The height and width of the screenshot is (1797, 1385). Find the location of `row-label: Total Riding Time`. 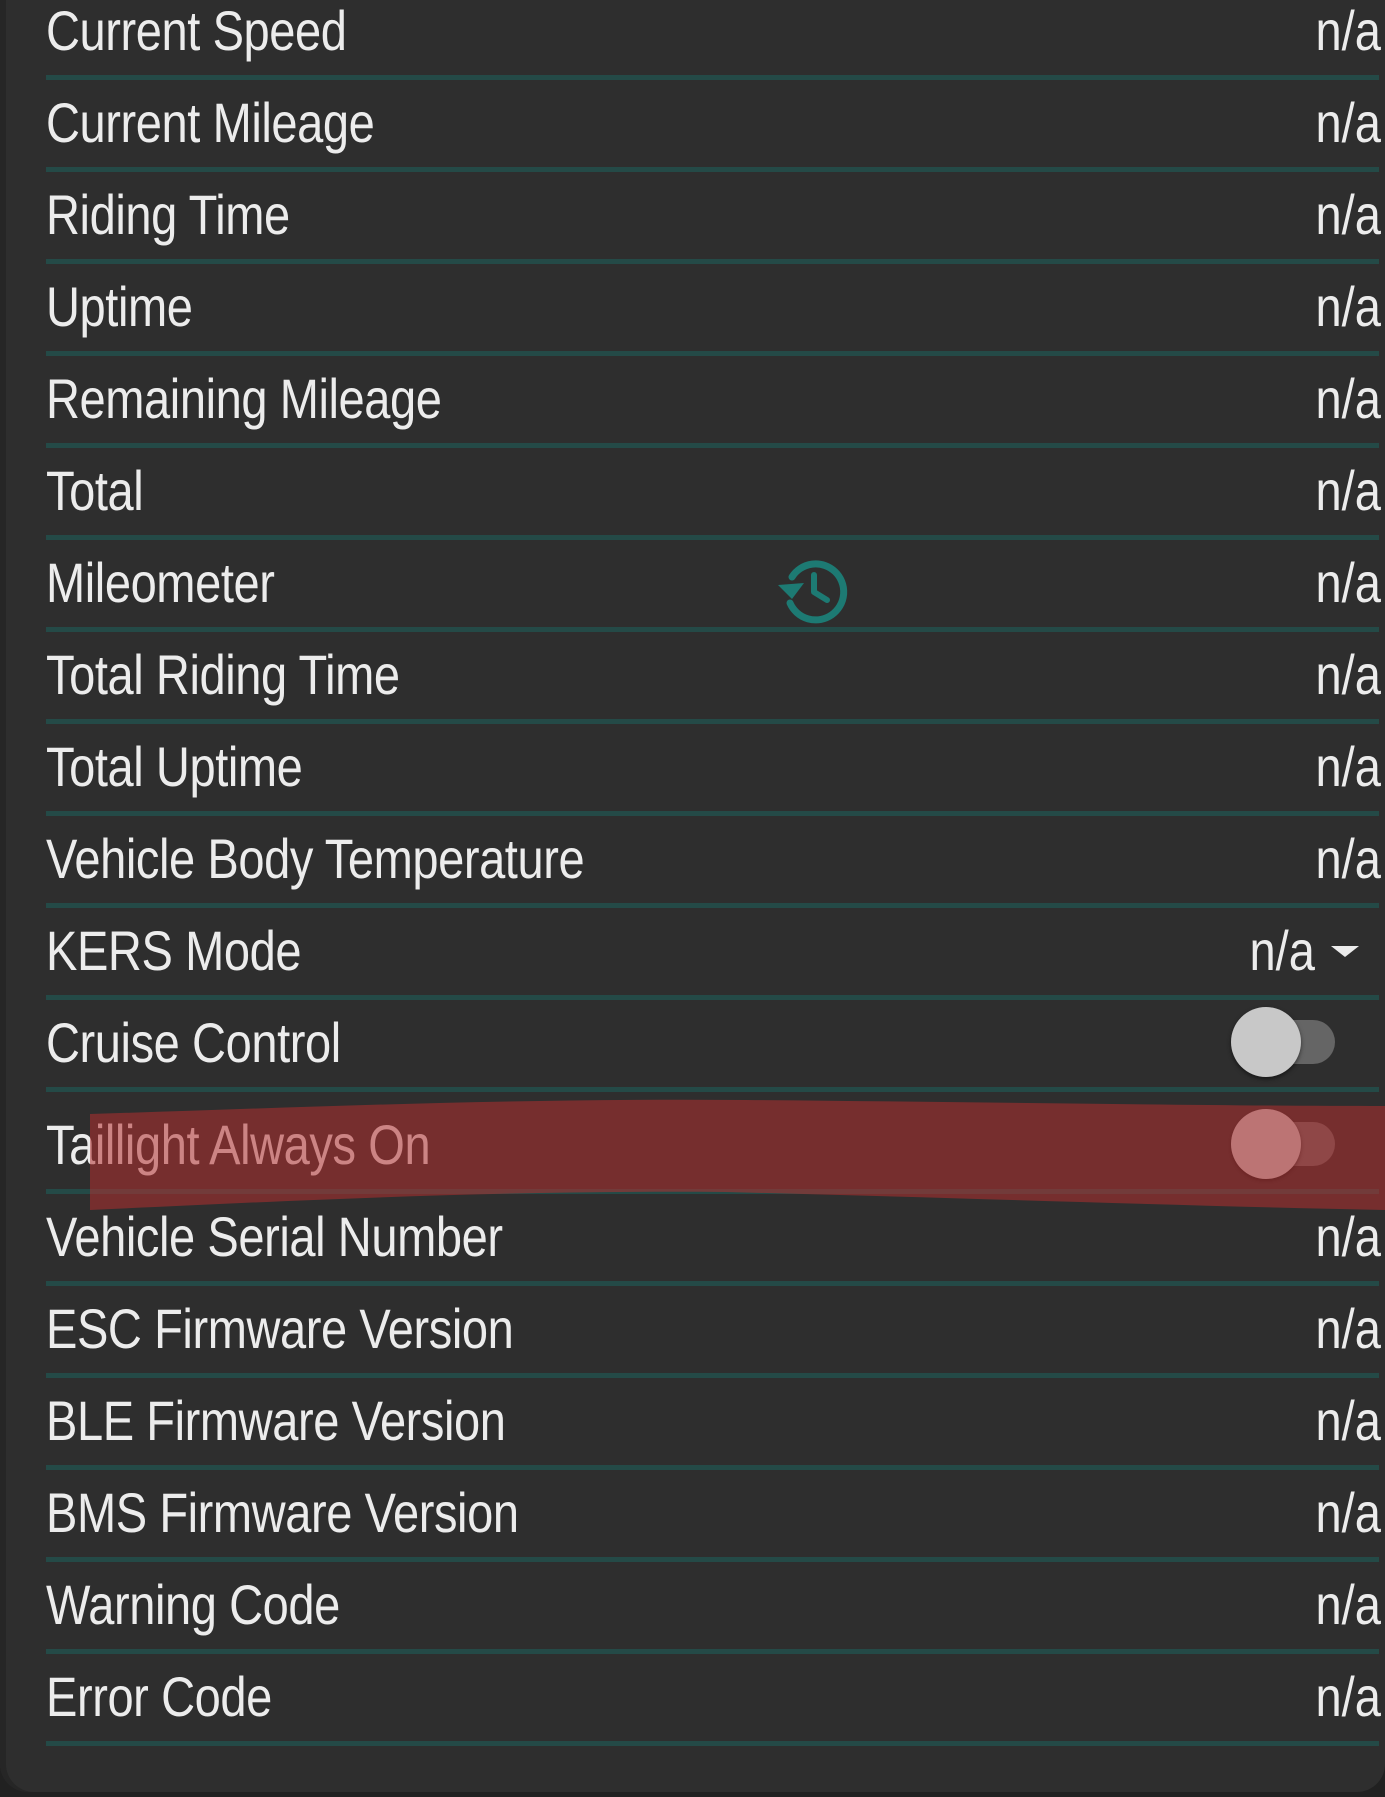

row-label: Total Riding Time is located at coordinates (223, 674).